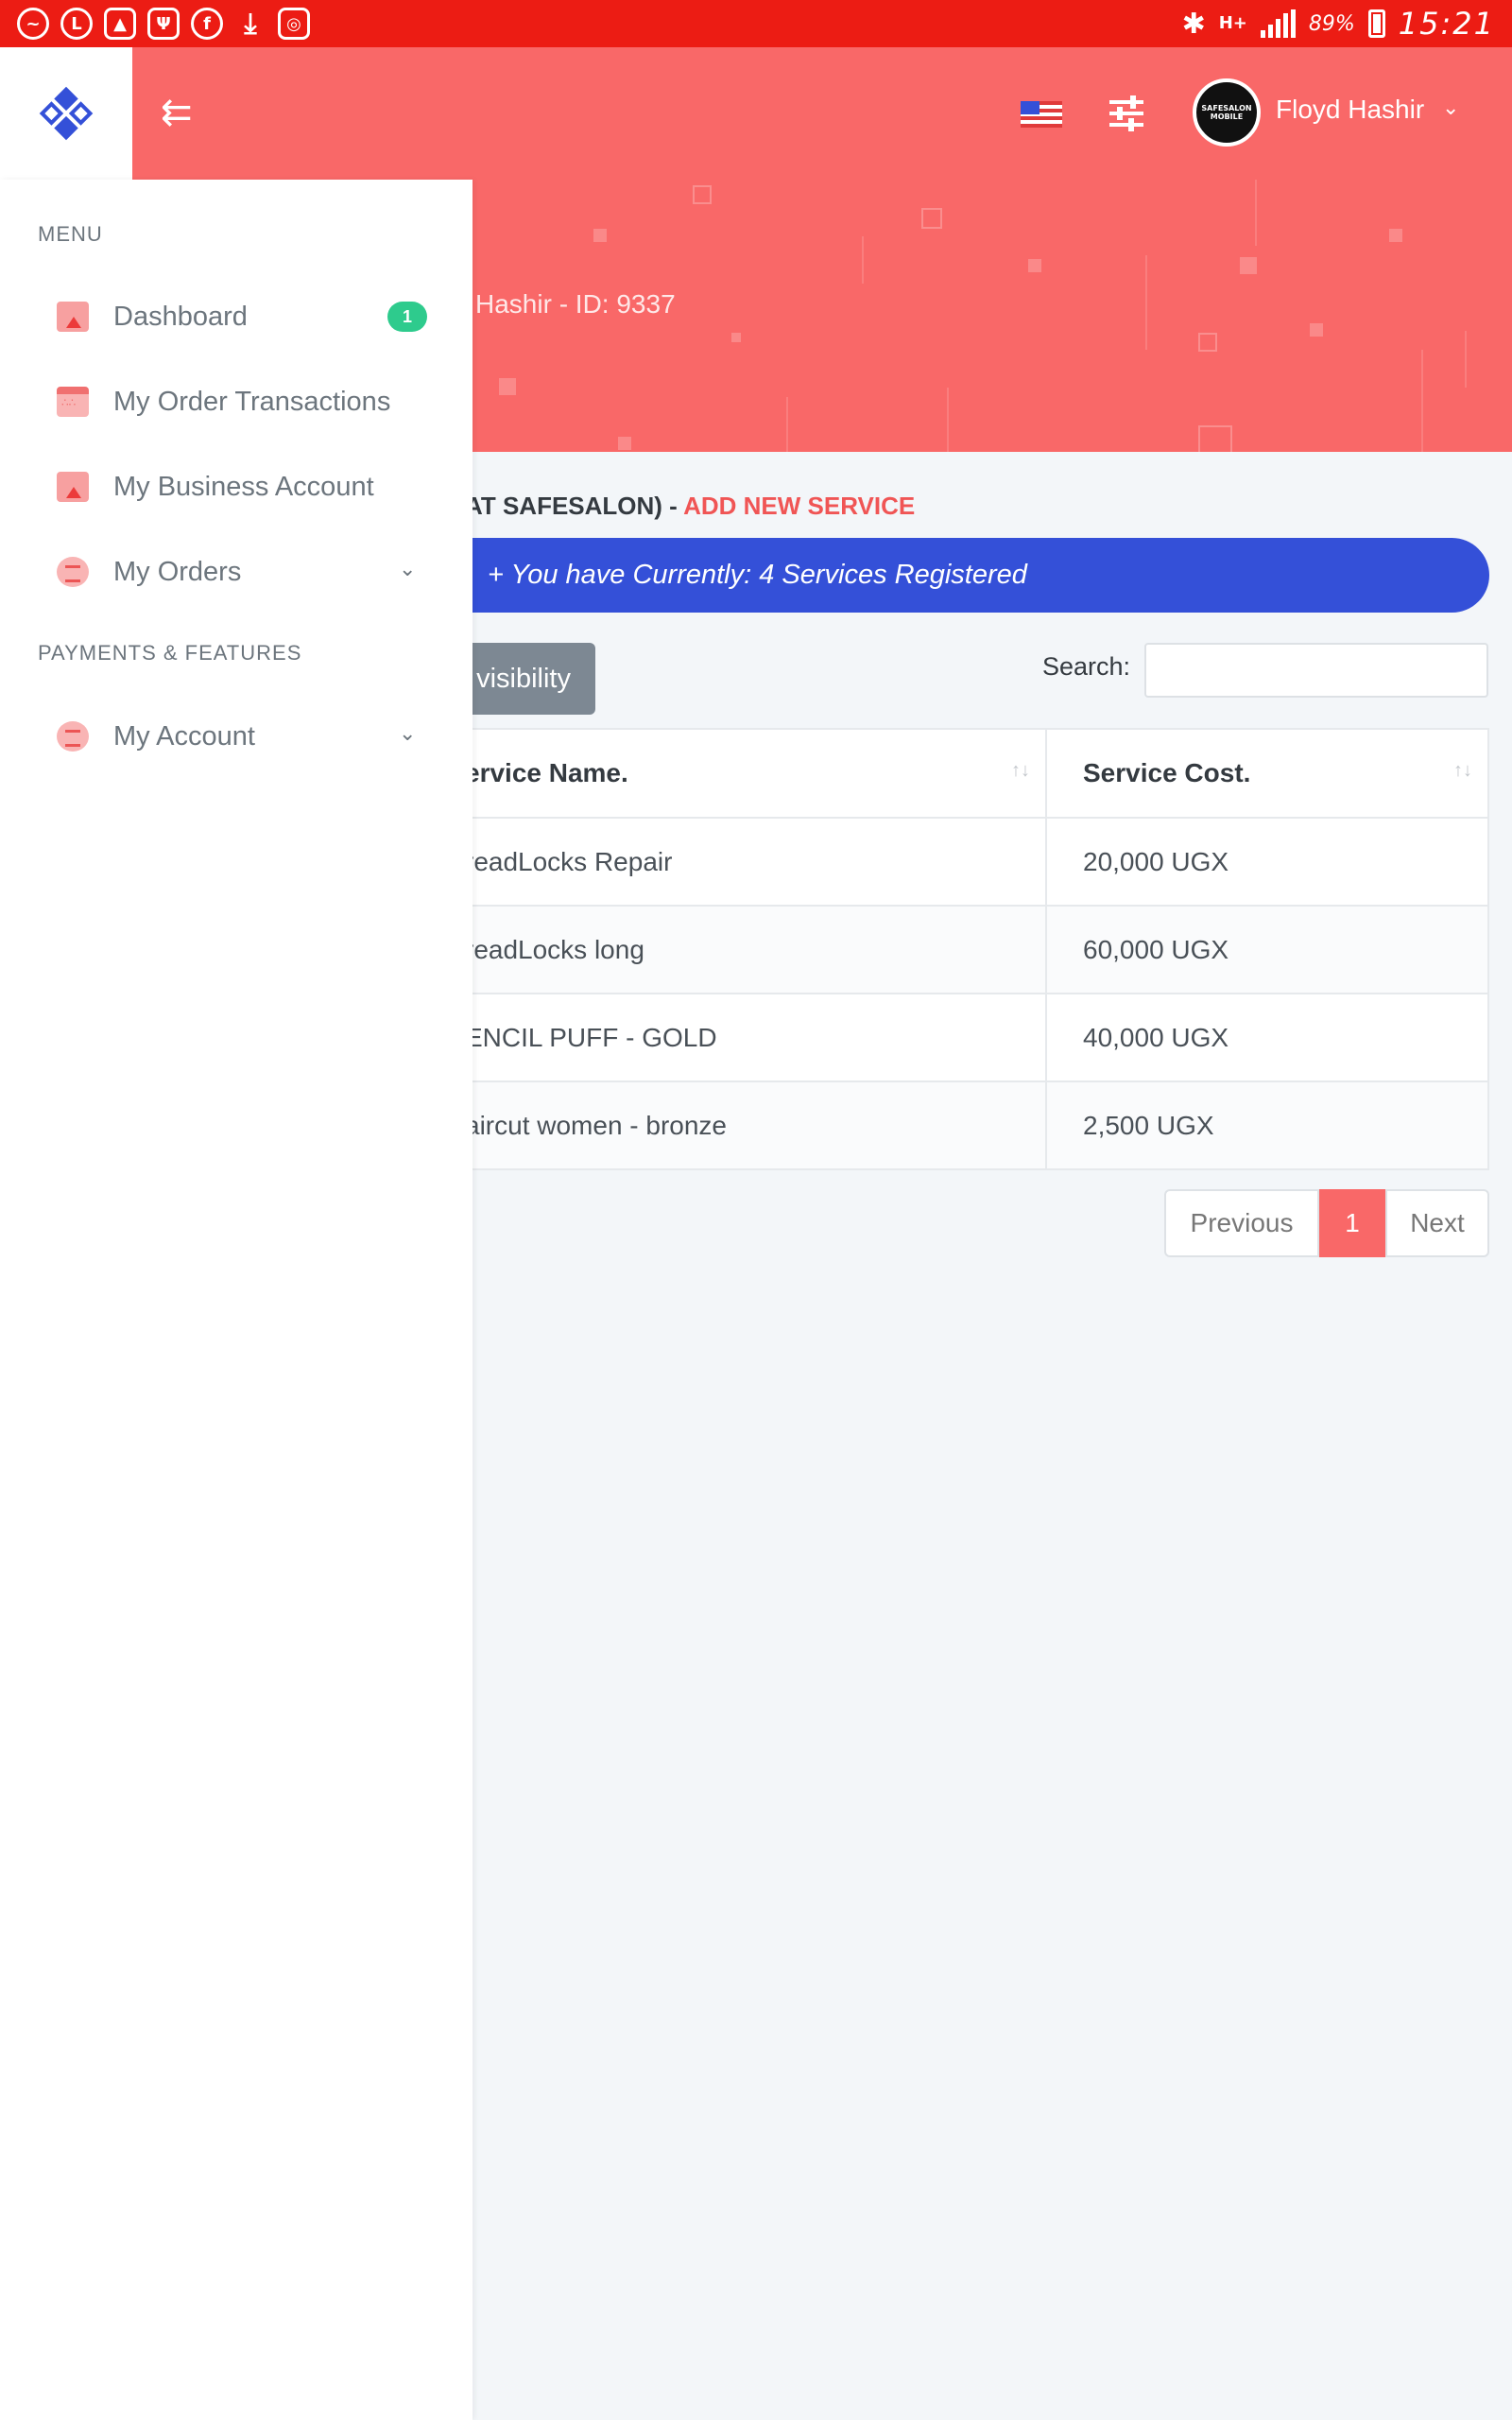  I want to click on service-cost-cell: 60,000 UGX, so click(1267, 949).